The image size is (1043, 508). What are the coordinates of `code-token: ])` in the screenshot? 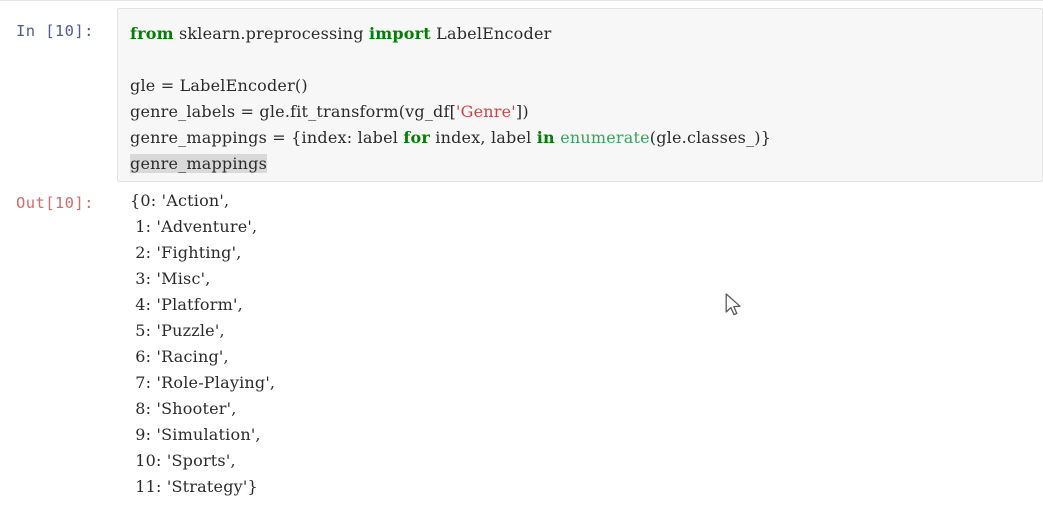 It's located at (522, 111).